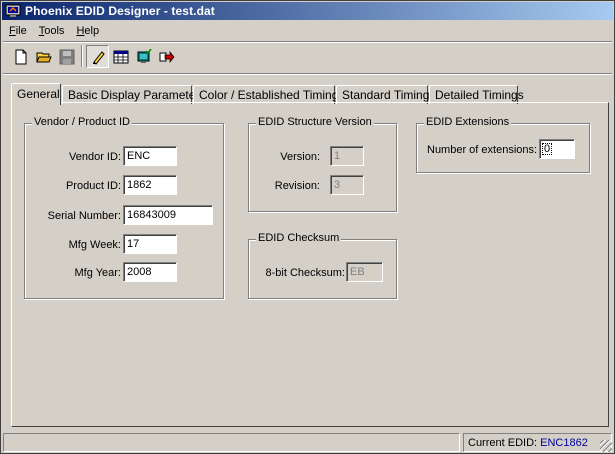 Image resolution: width=615 pixels, height=454 pixels. Describe the element at coordinates (120, 11) in the screenshot. I see `window-title: Phoenix EDID Designer - test.dat` at that location.